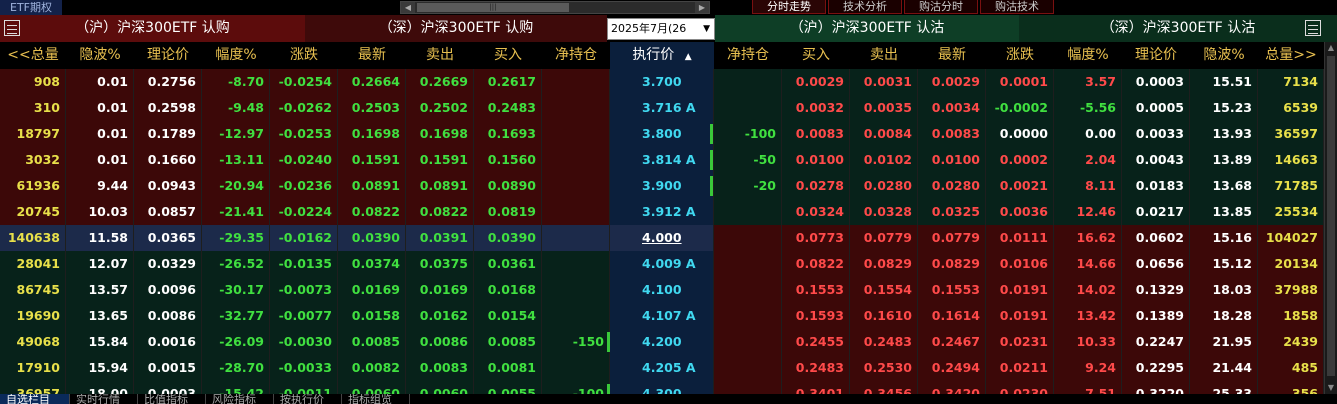 Image resolution: width=1337 pixels, height=404 pixels. I want to click on call-ask-cell: 0.1591, so click(440, 160).